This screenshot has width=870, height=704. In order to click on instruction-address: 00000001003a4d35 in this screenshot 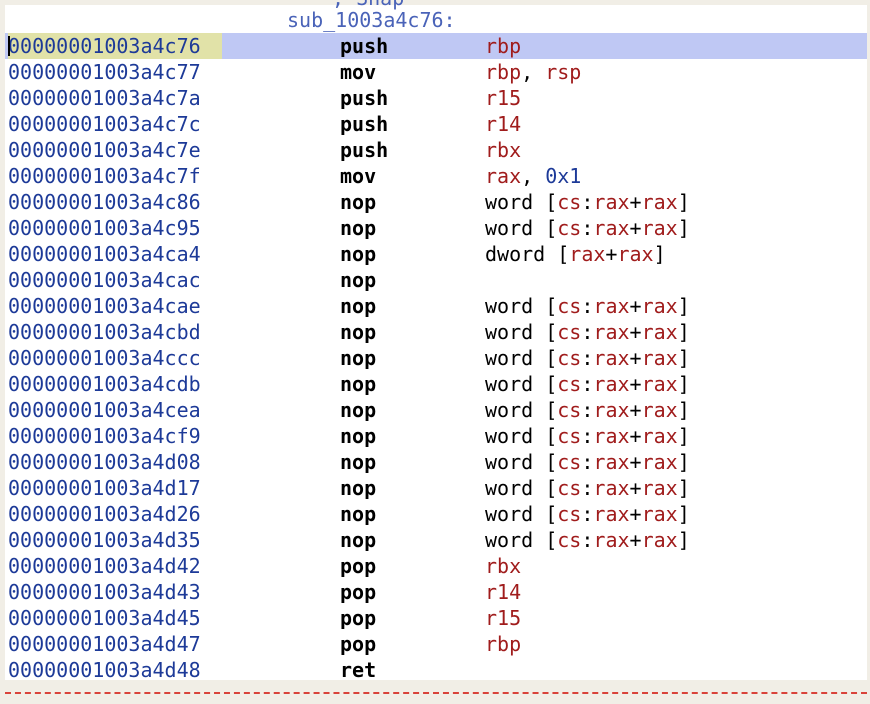, I will do `click(104, 540)`.